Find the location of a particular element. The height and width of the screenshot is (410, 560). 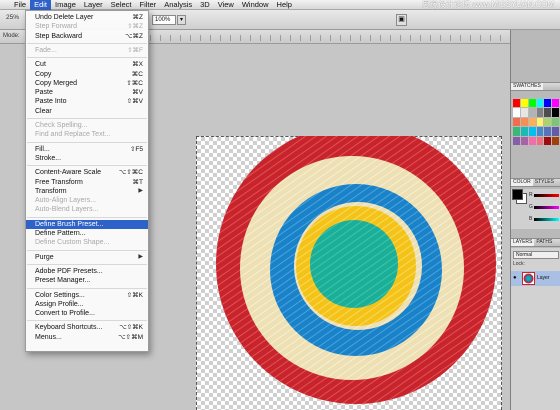

menu-item-copy-merged: Copy Merged ⇧⌘C is located at coordinates (87, 83).